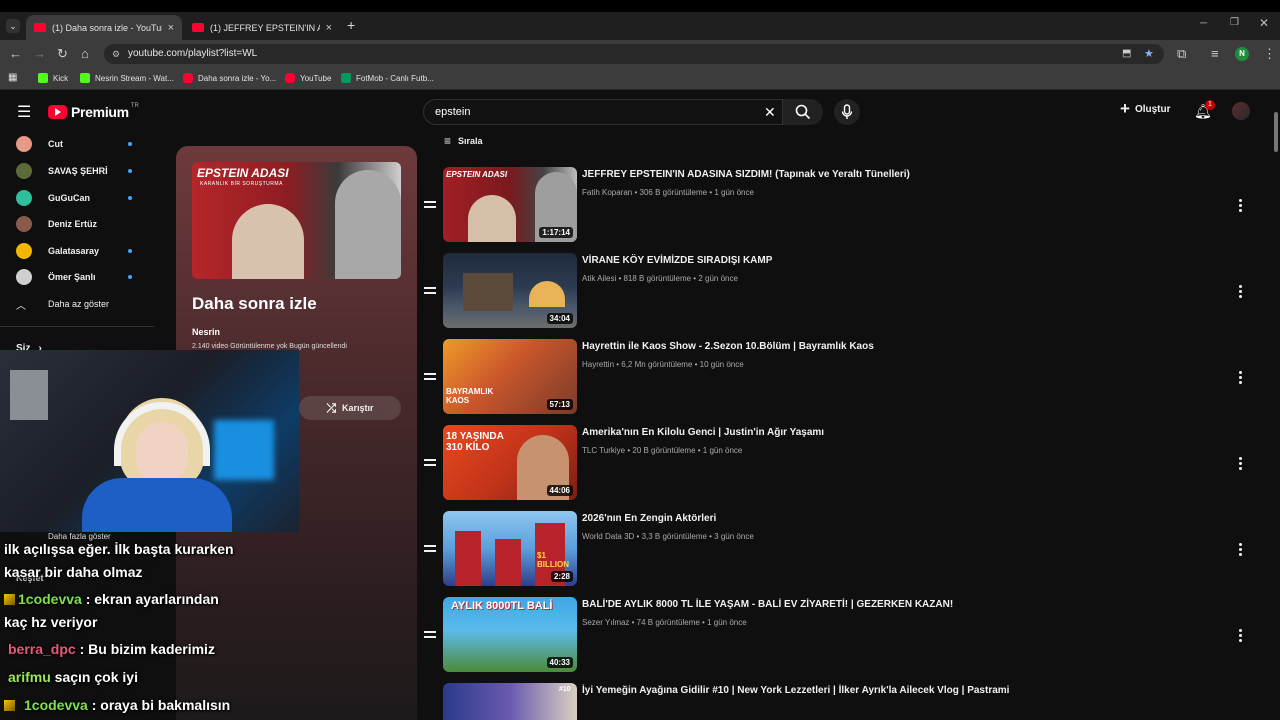  I want to click on clear-search-icon: ✕, so click(770, 112).